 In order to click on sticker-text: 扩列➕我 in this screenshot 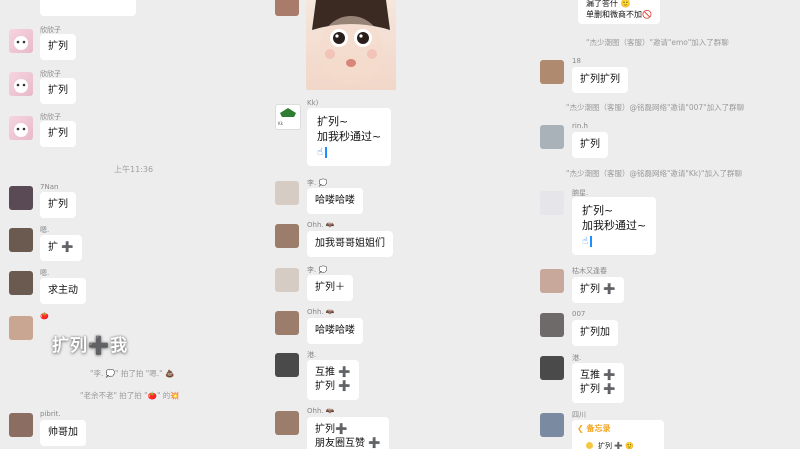, I will do `click(90, 343)`.